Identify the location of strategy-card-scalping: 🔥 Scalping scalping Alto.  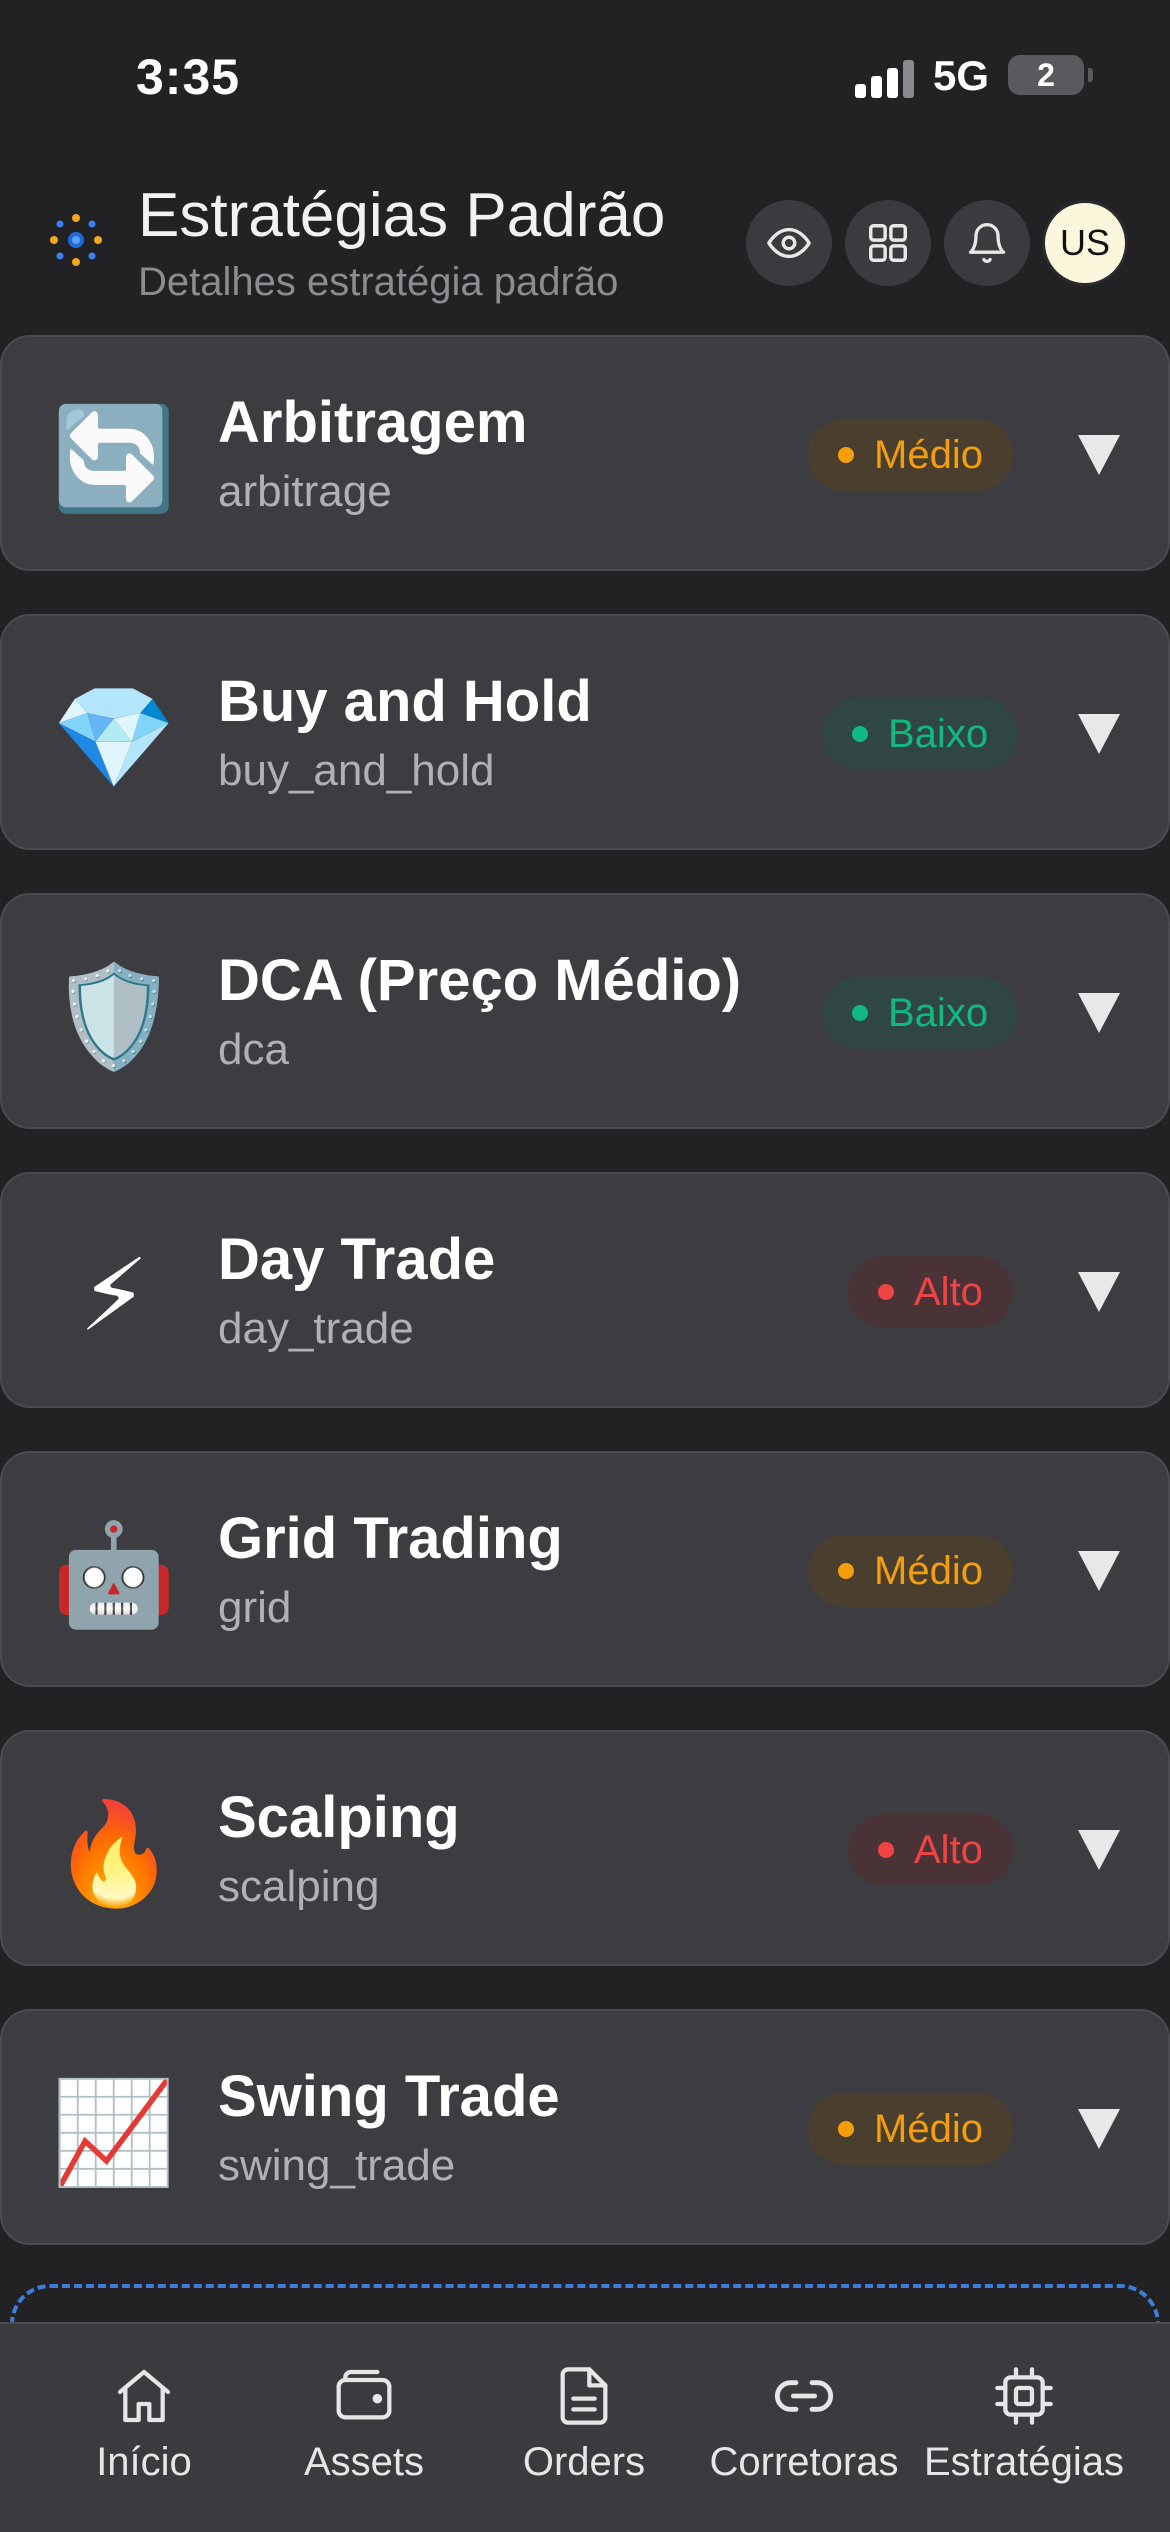
(585, 1848).